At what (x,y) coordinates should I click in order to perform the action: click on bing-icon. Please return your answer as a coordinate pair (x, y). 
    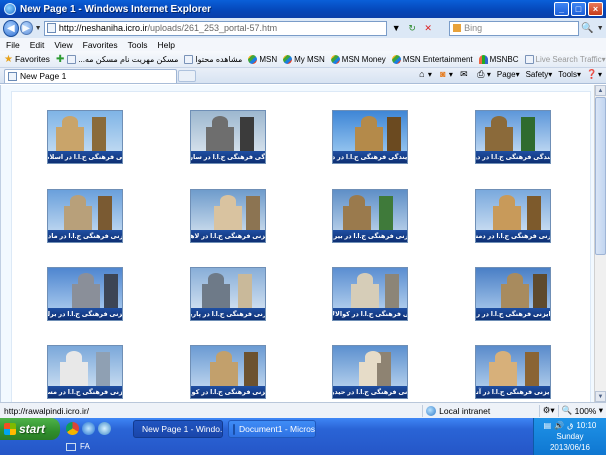
    Looking at the image, I should click on (457, 28).